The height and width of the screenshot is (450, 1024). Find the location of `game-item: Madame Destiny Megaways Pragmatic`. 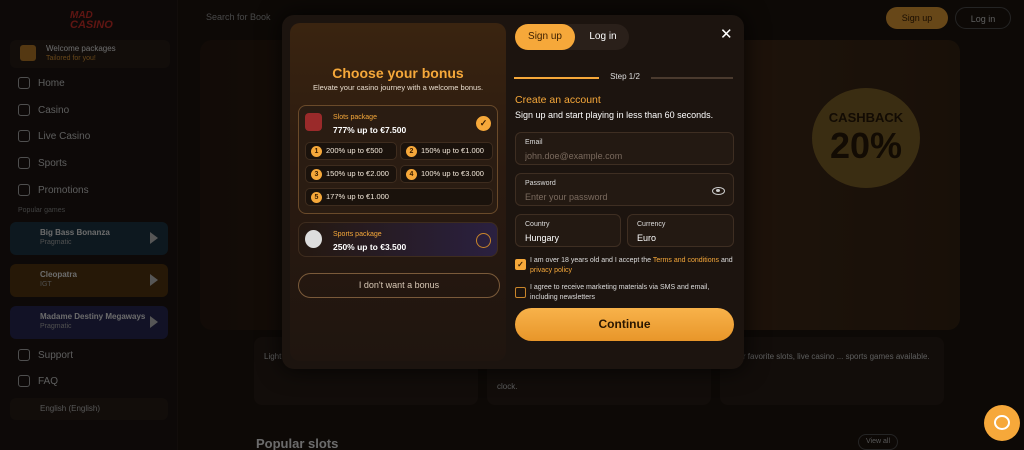

game-item: Madame Destiny Megaways Pragmatic is located at coordinates (89, 322).